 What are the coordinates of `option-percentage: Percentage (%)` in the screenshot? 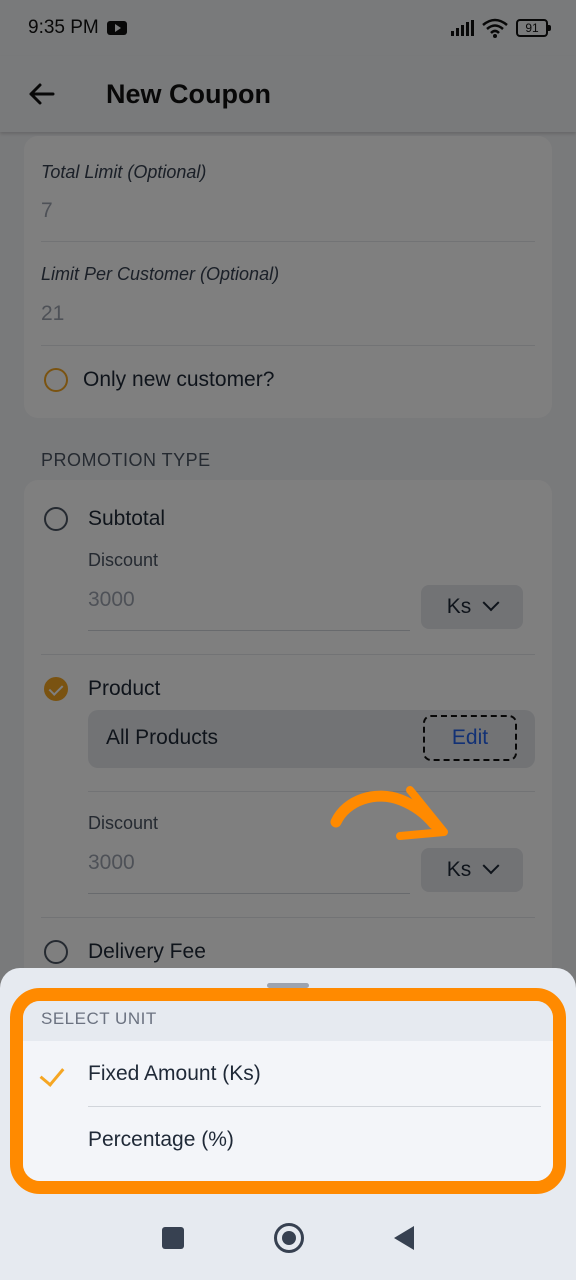 It's located at (288, 1144).